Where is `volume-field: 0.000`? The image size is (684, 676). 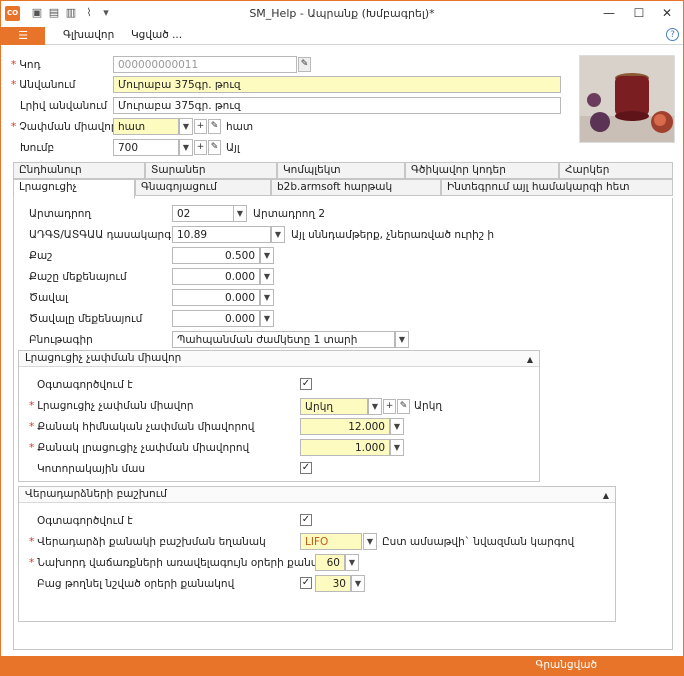 volume-field: 0.000 is located at coordinates (216, 297).